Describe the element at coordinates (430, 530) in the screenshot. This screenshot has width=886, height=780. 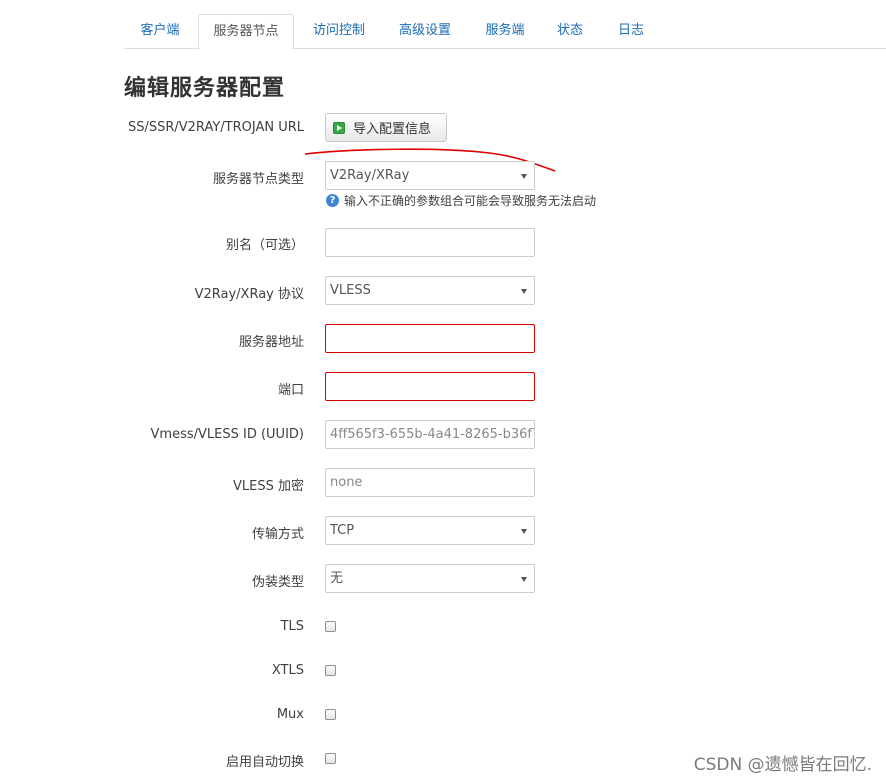
I see `transport-select: TCP` at that location.